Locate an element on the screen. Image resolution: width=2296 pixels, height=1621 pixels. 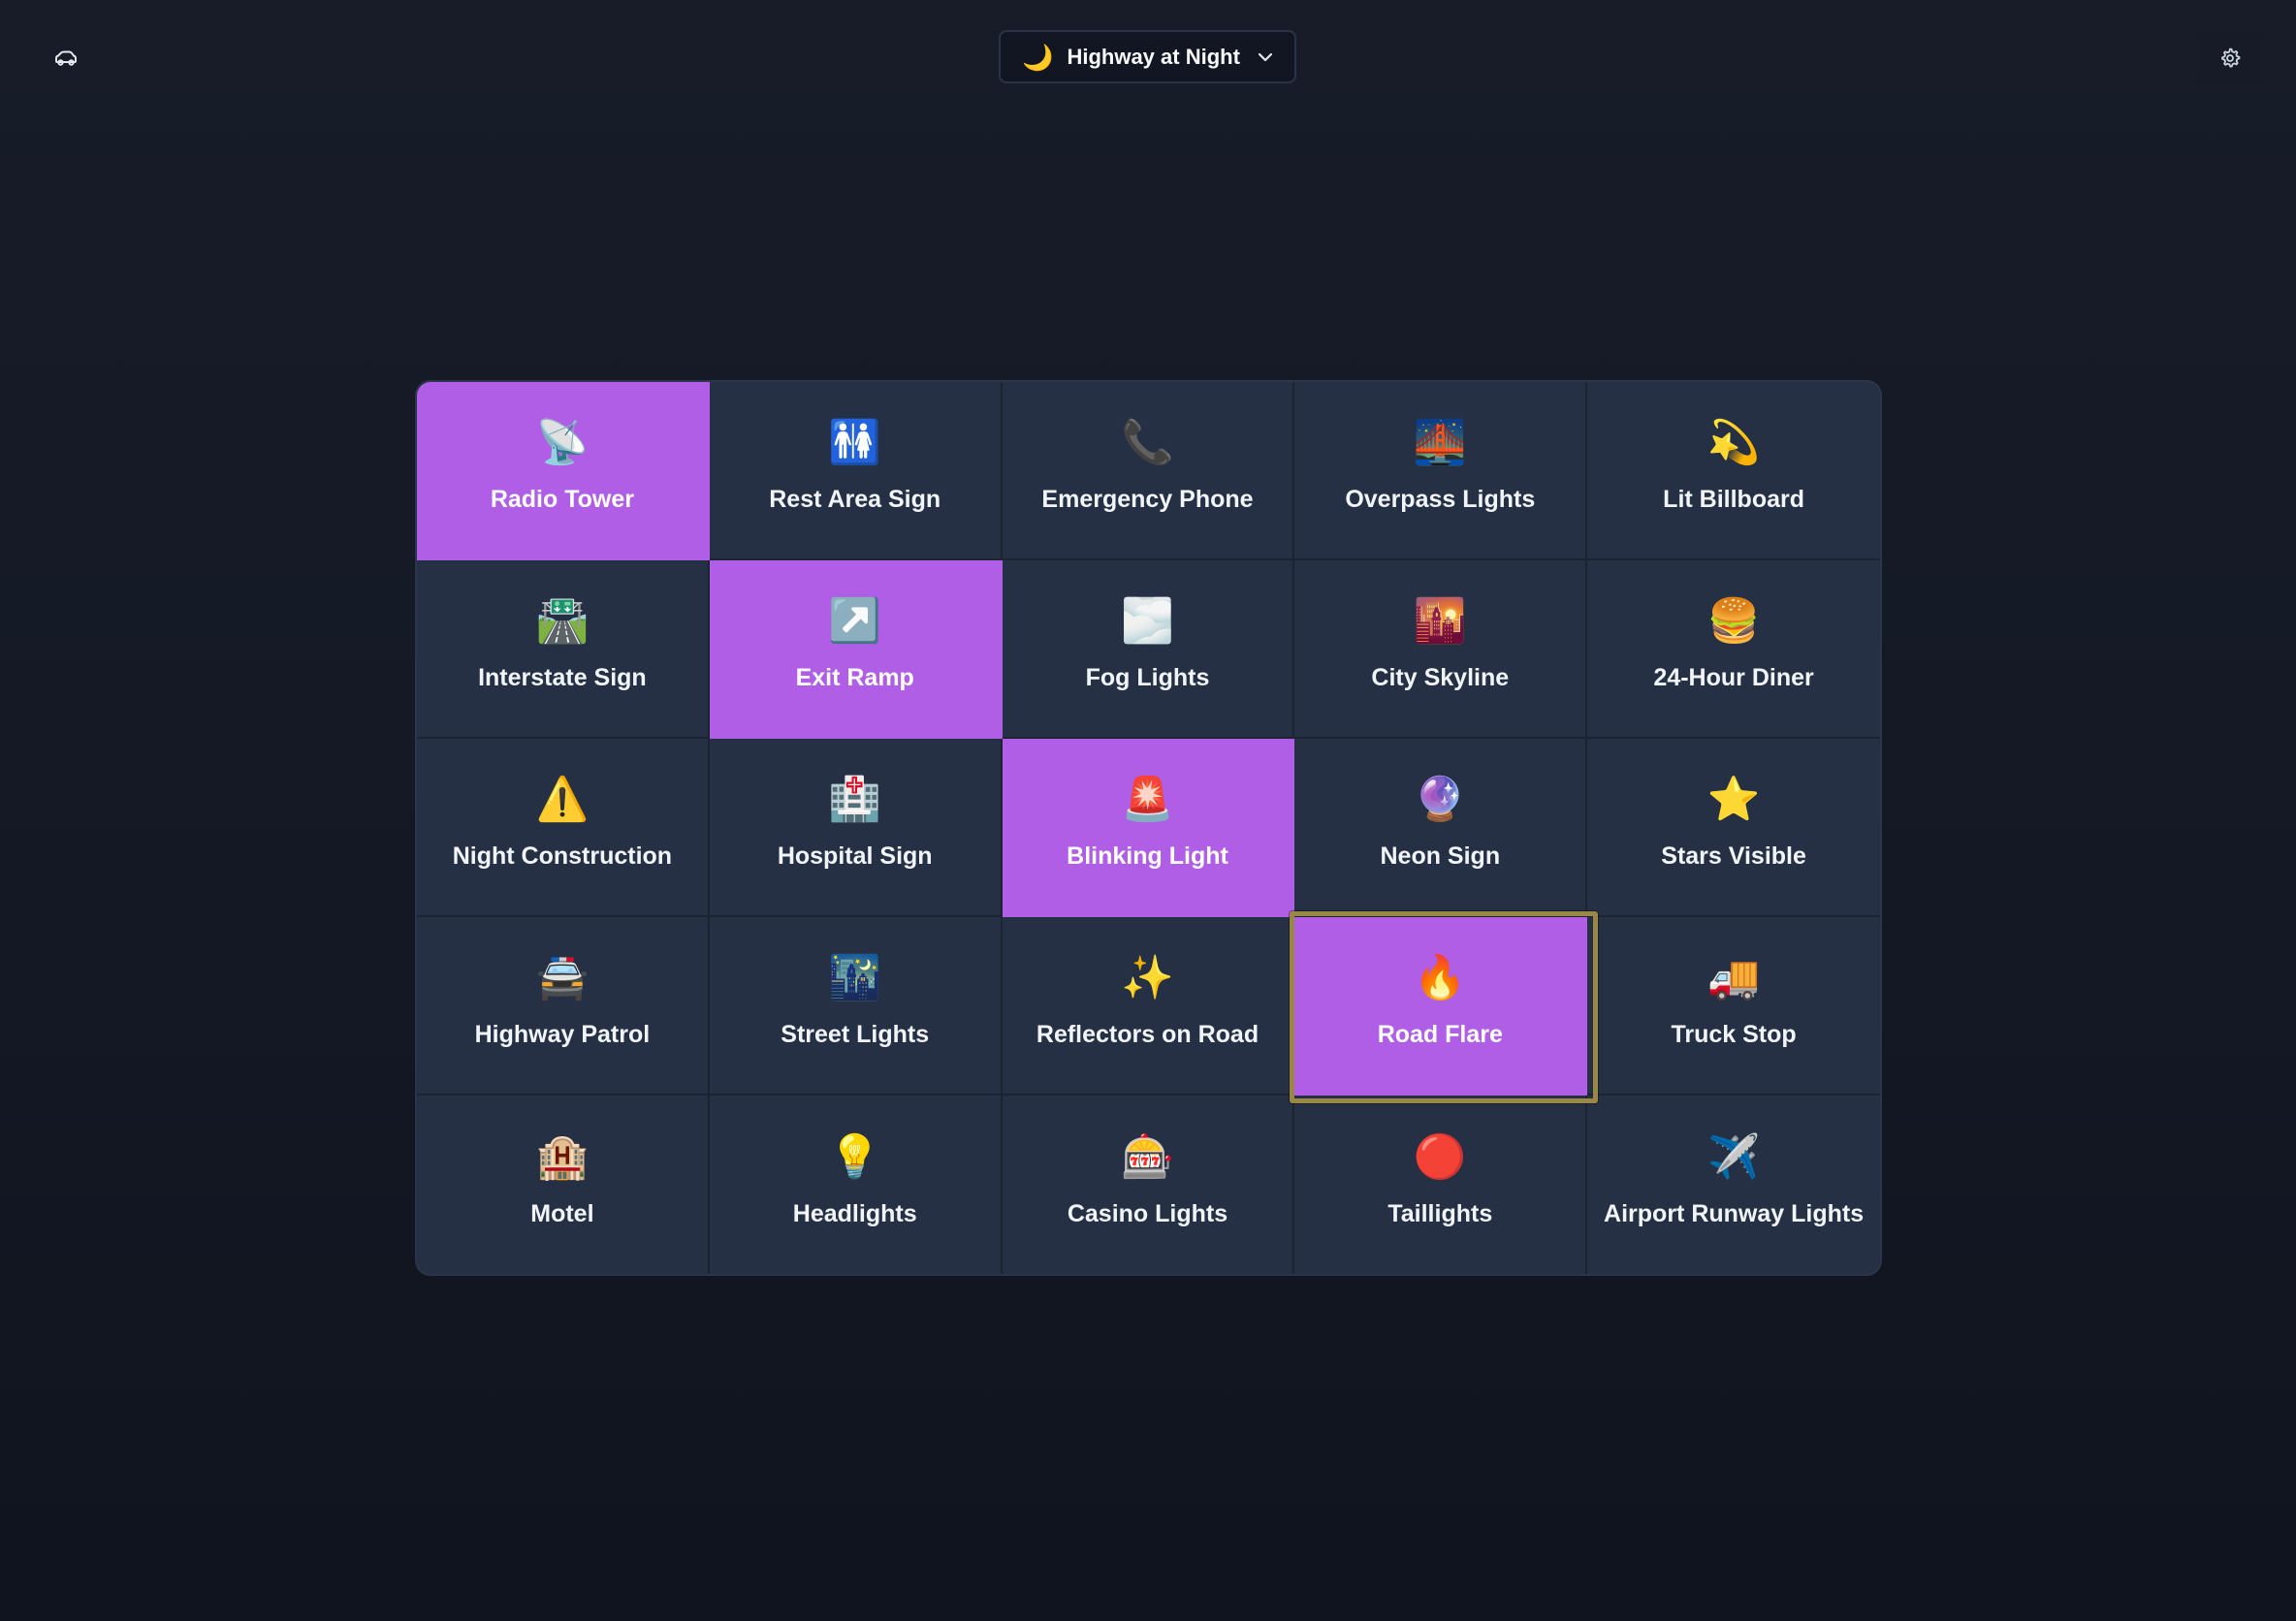
cell-label: Fog Lights is located at coordinates (1147, 677).